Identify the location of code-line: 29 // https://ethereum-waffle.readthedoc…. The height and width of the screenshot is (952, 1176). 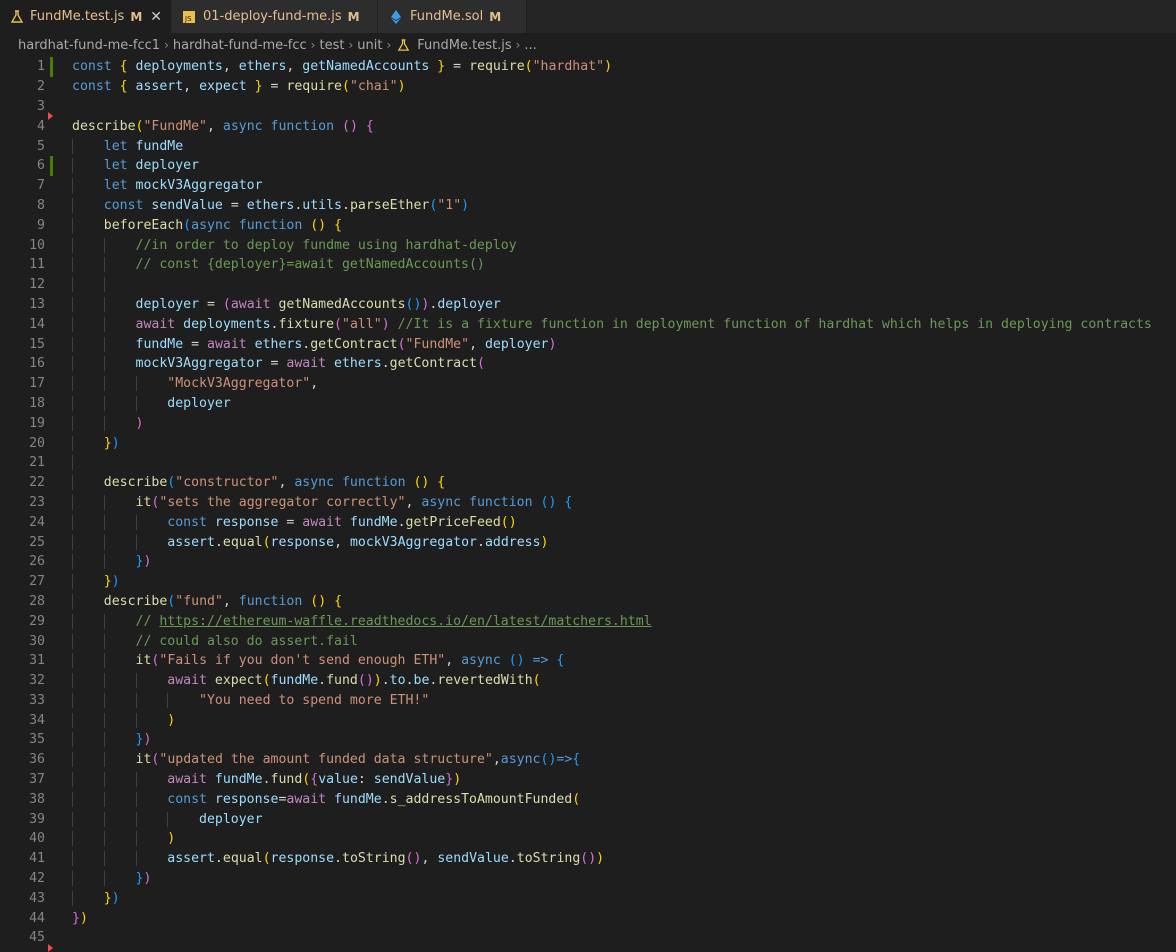
(588, 621).